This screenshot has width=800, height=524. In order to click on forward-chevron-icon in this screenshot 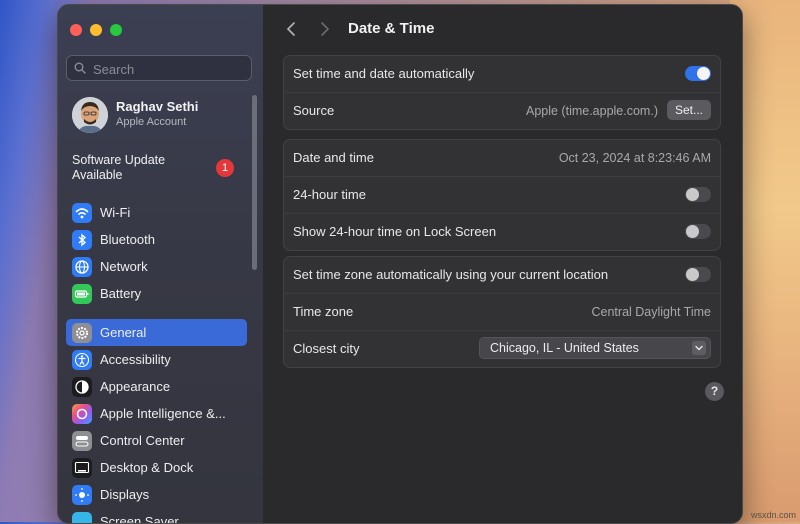, I will do `click(325, 29)`.